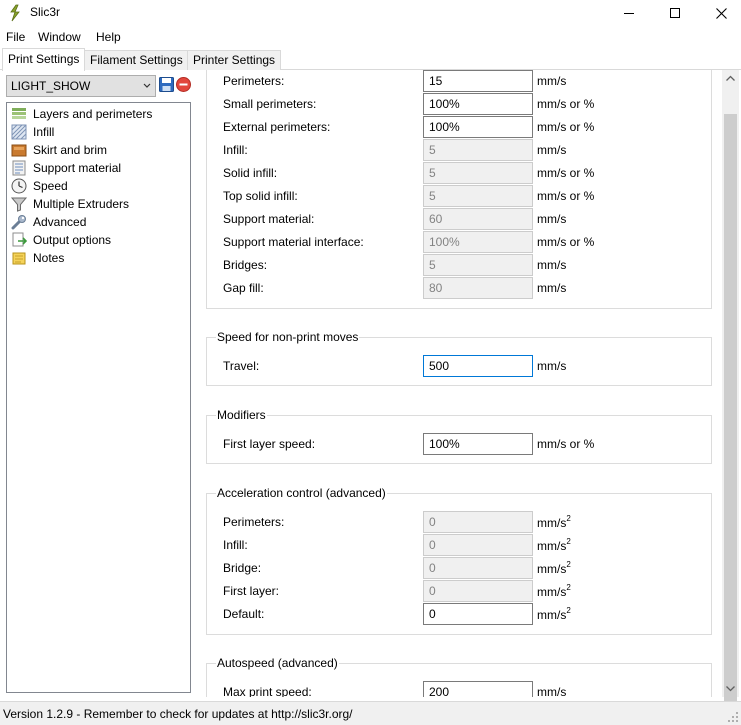 The width and height of the screenshot is (741, 725). I want to click on field-label: Small perimeters:, so click(270, 104).